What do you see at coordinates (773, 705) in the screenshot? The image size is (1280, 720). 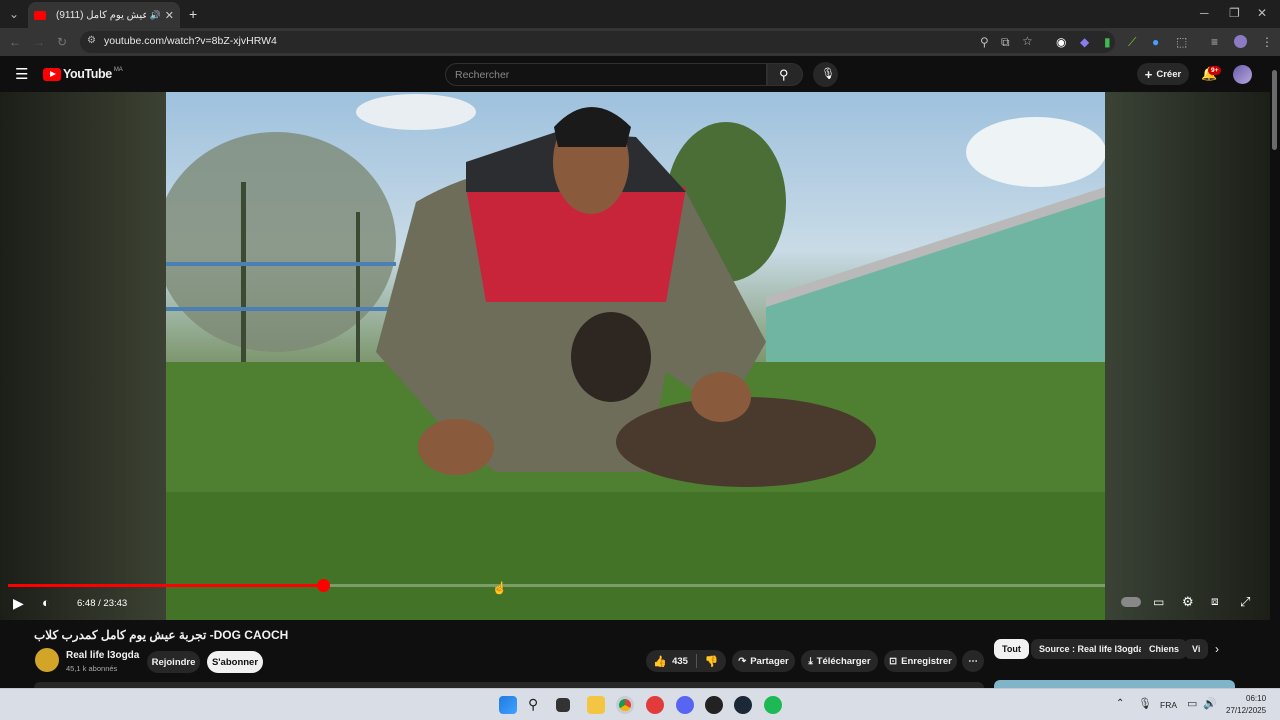 I see `spotify-icon` at bounding box center [773, 705].